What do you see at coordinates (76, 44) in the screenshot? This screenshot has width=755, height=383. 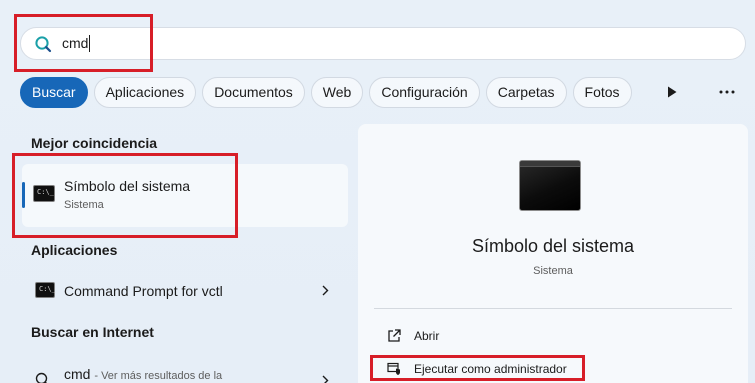 I see `search-input: cmd` at bounding box center [76, 44].